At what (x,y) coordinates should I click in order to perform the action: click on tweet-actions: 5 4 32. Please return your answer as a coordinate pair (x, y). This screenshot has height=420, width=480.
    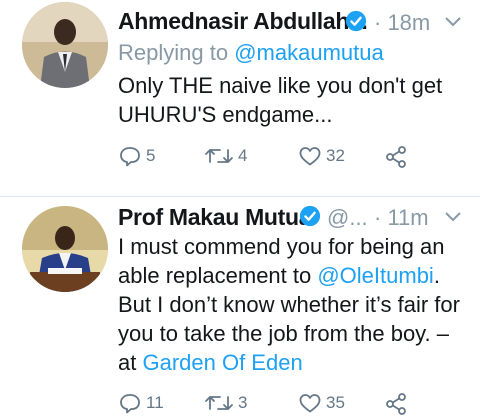
    Looking at the image, I should click on (278, 159).